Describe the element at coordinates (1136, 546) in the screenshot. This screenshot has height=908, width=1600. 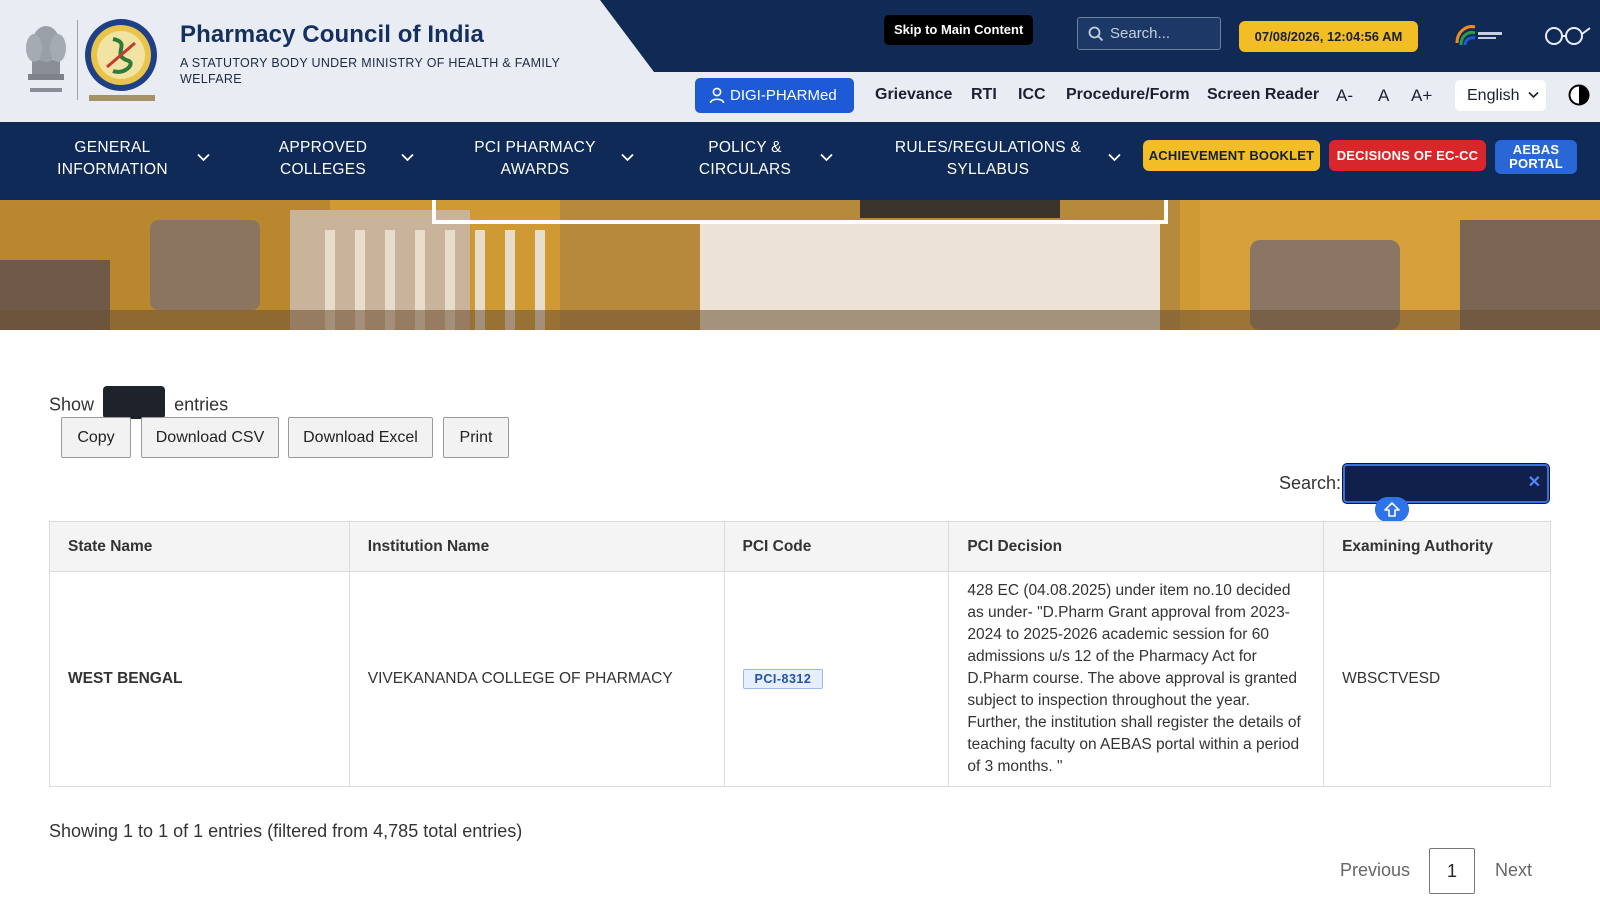
I see `column-header-pci-decision: PCI Decision` at that location.